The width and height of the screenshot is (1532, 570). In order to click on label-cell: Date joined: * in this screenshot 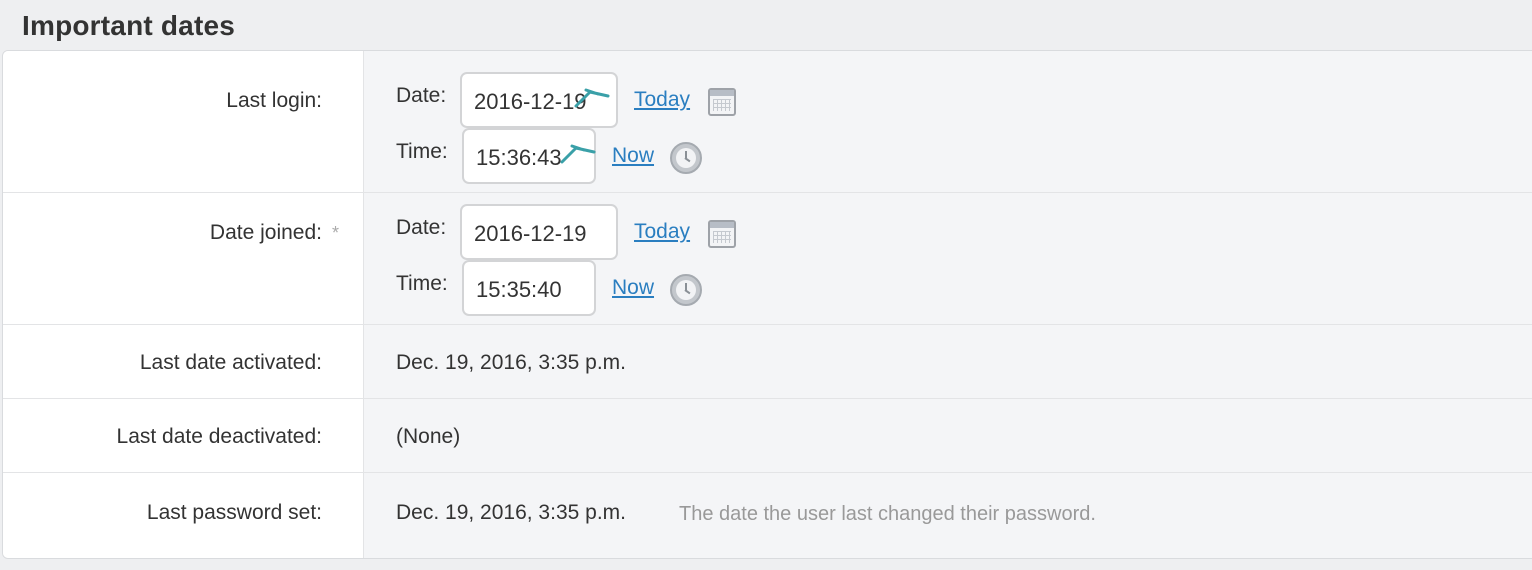, I will do `click(183, 258)`.